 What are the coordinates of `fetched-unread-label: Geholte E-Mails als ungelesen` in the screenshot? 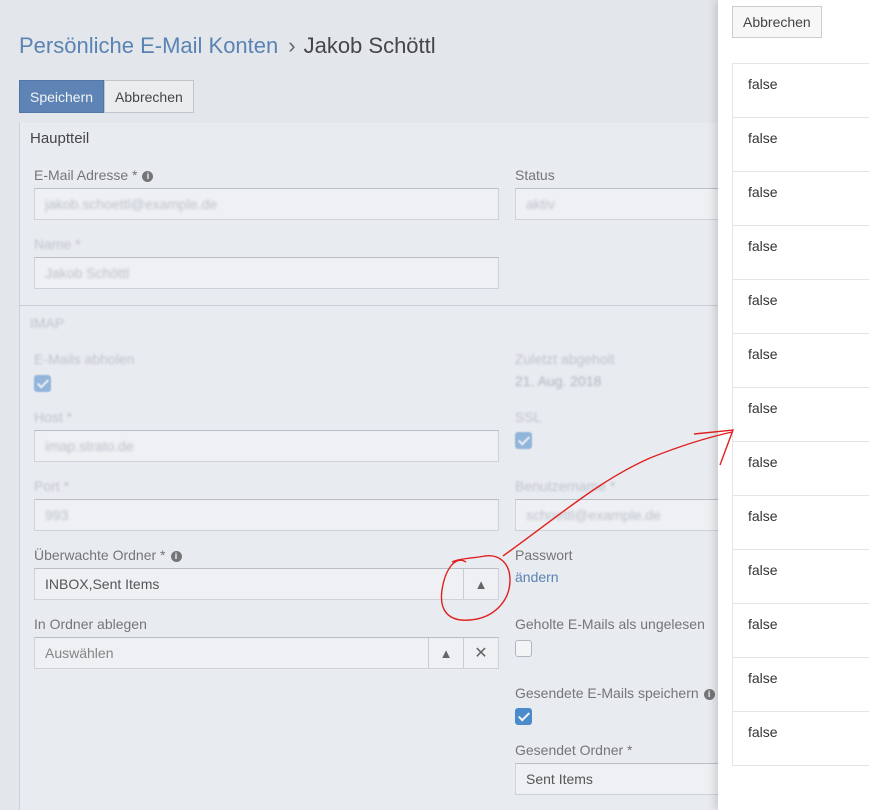 It's located at (610, 624).